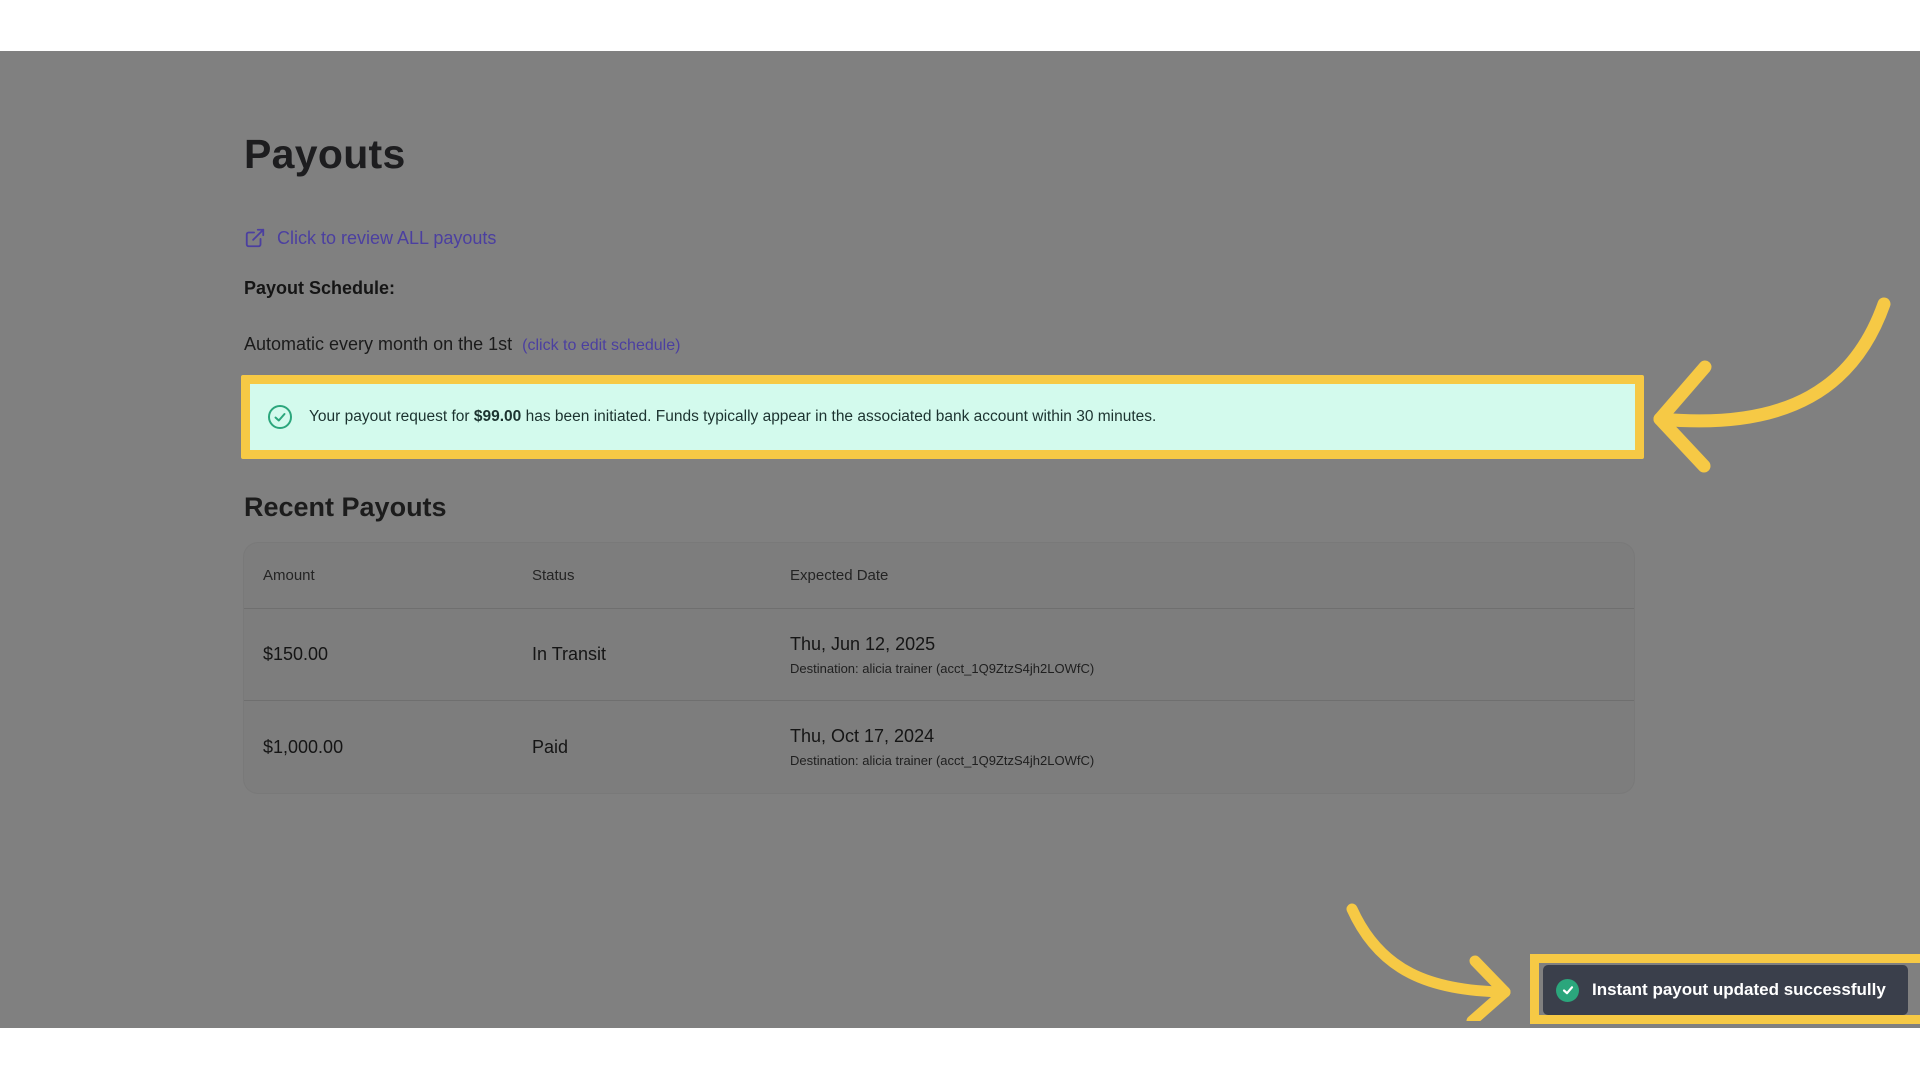 This screenshot has height=1080, width=1920. I want to click on toast-message: Instant payout updated successfully, so click(1739, 989).